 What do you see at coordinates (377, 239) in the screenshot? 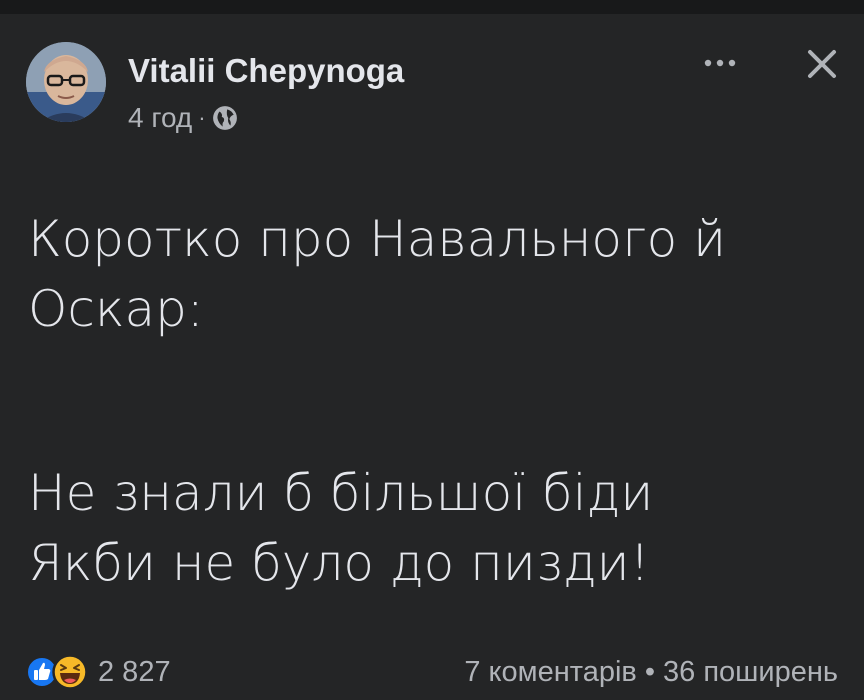
I see `post-line: Коротко про Навального й` at bounding box center [377, 239].